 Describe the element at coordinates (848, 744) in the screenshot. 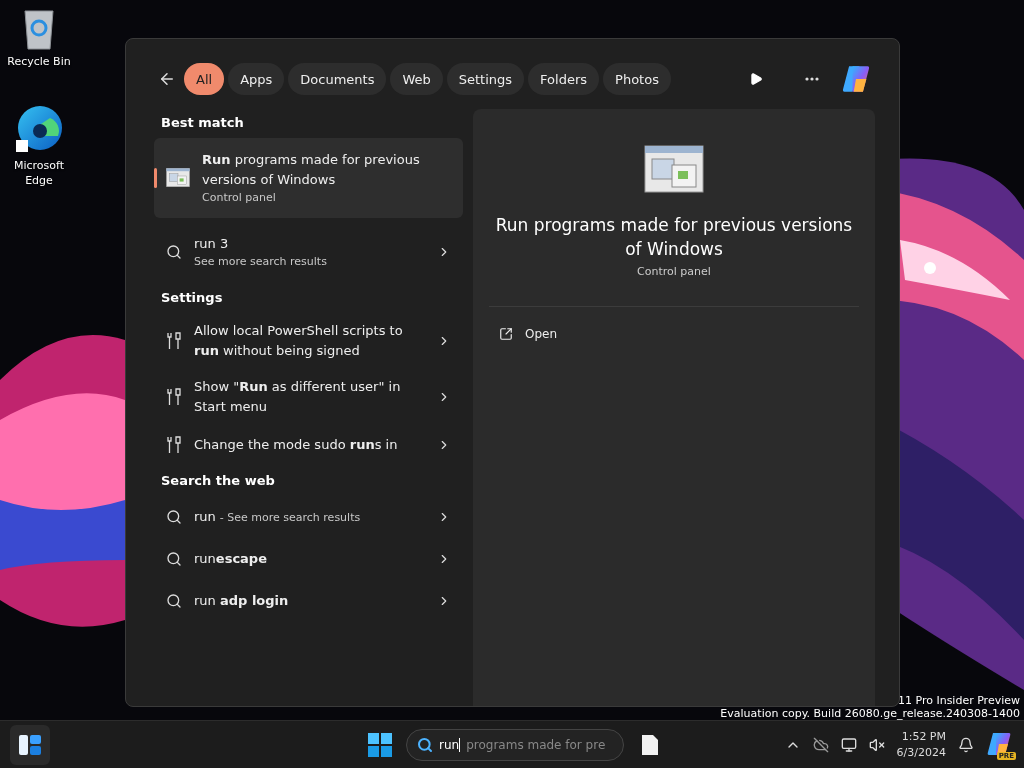

I see `monitor-icon` at that location.